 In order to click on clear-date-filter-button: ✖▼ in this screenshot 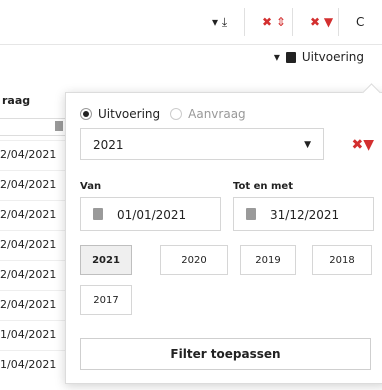, I will do `click(363, 145)`.